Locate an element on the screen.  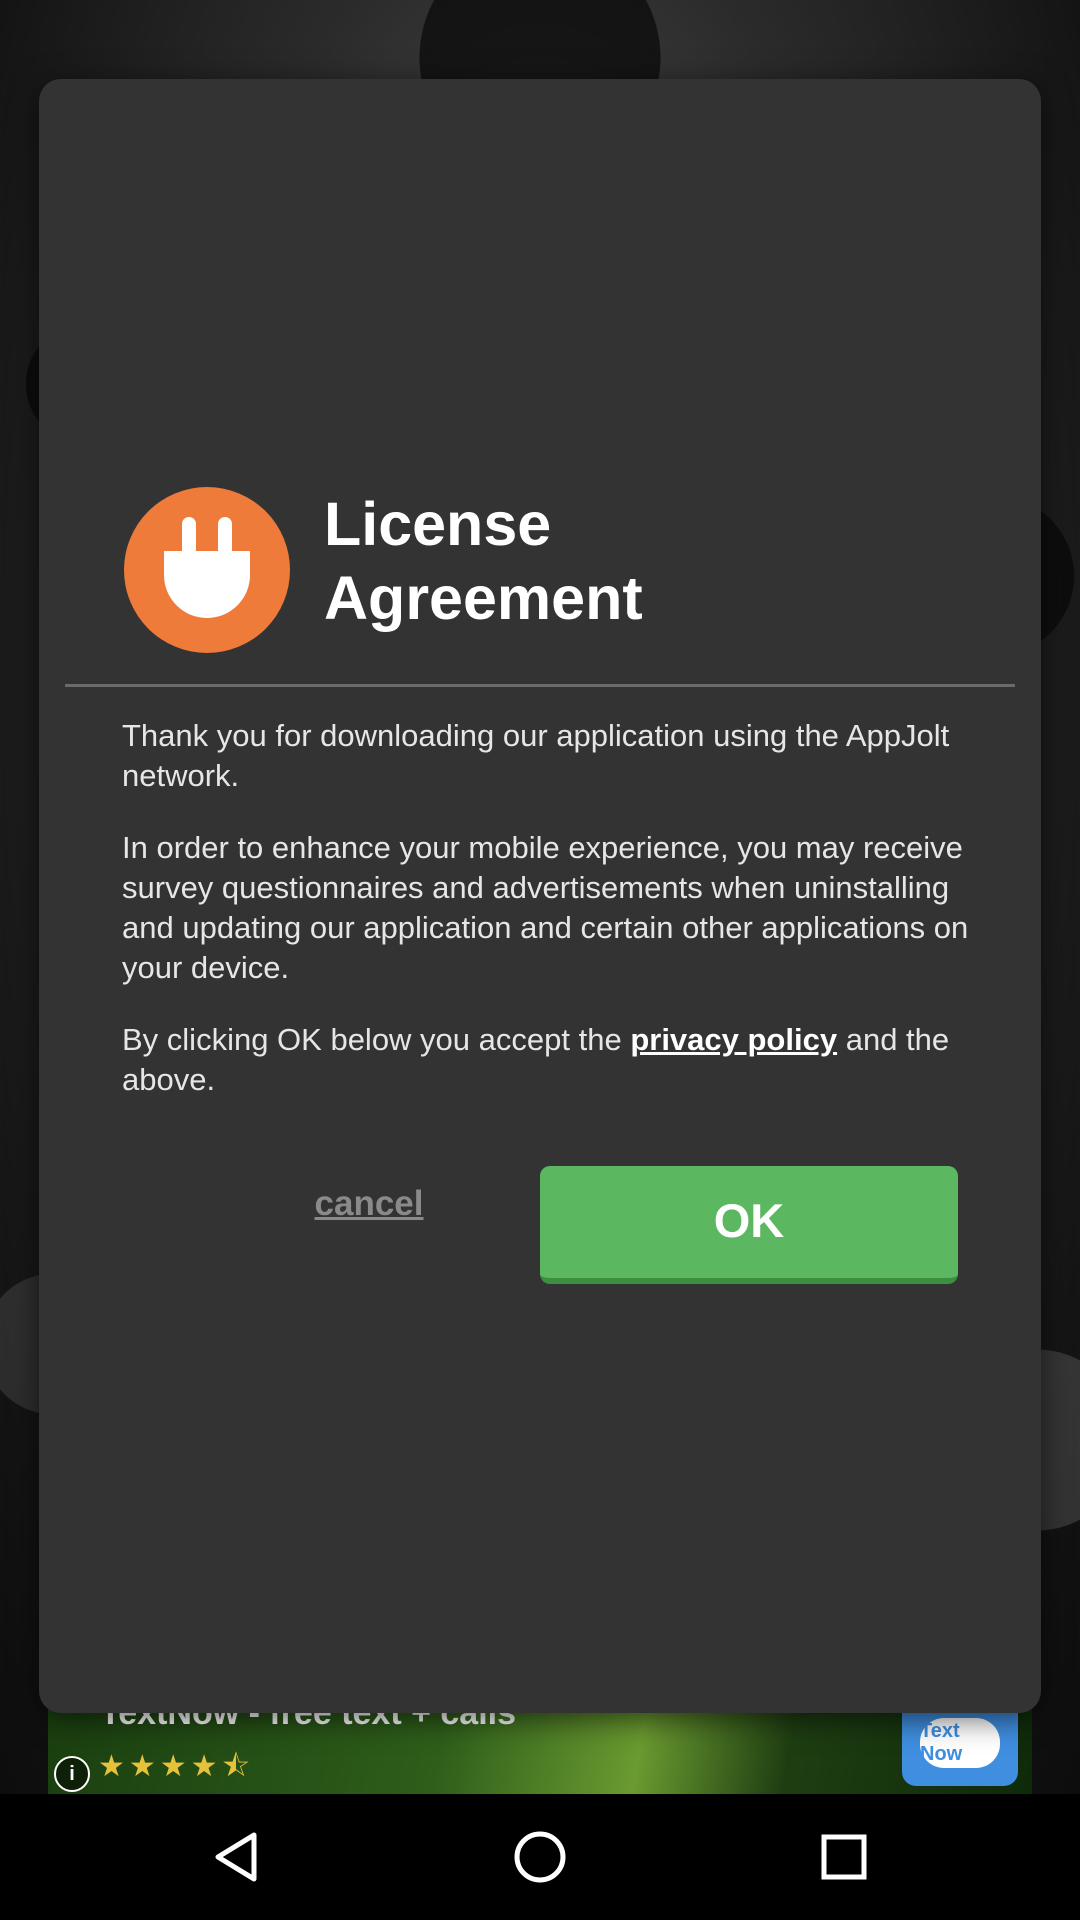
ok-button: OK is located at coordinates (749, 1225).